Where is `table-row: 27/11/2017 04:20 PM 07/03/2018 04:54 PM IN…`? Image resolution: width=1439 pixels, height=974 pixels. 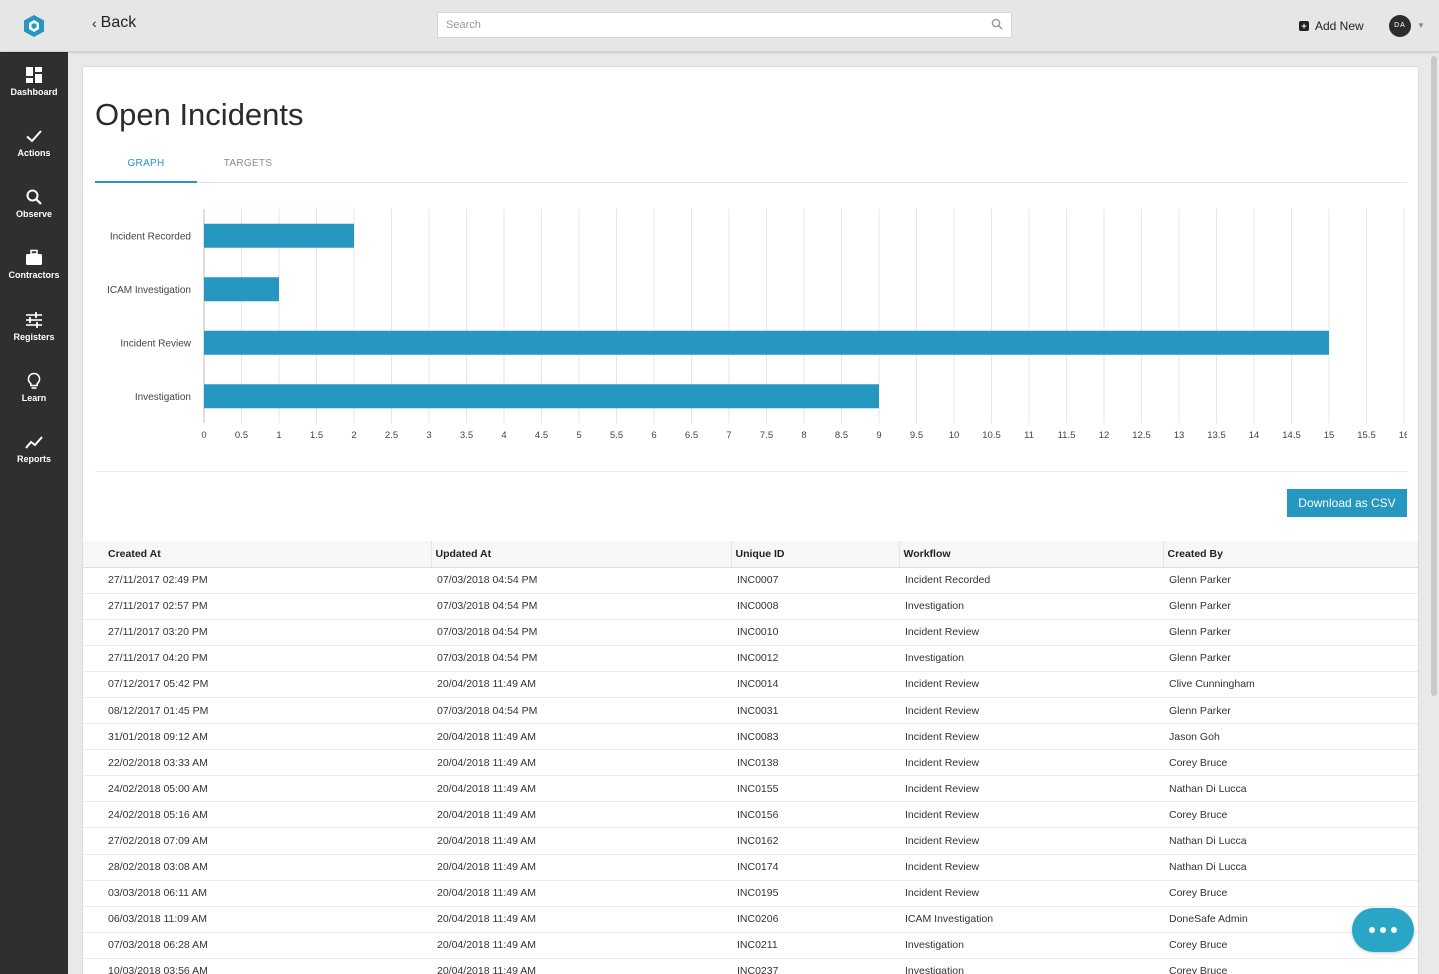 table-row: 27/11/2017 04:20 PM 07/03/2018 04:54 PM IN… is located at coordinates (750, 658).